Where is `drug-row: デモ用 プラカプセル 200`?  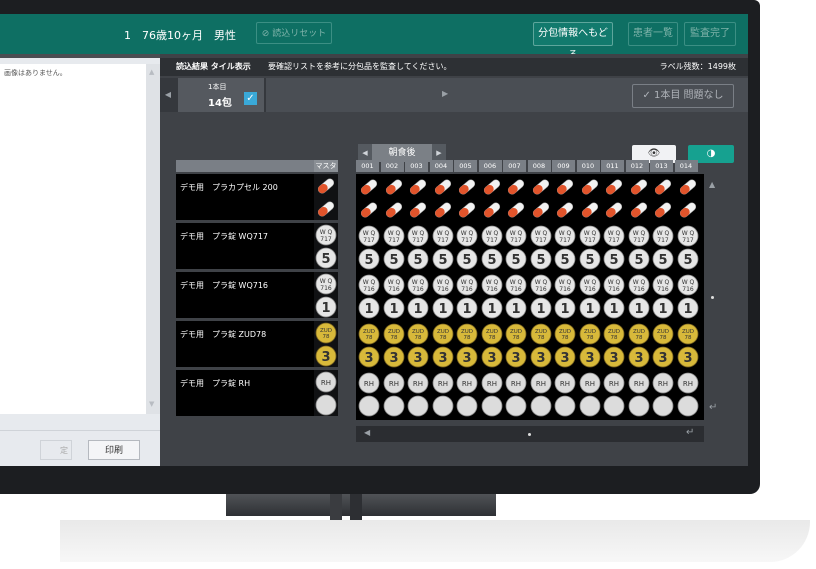 drug-row: デモ用 プラカプセル 200 is located at coordinates (257, 198).